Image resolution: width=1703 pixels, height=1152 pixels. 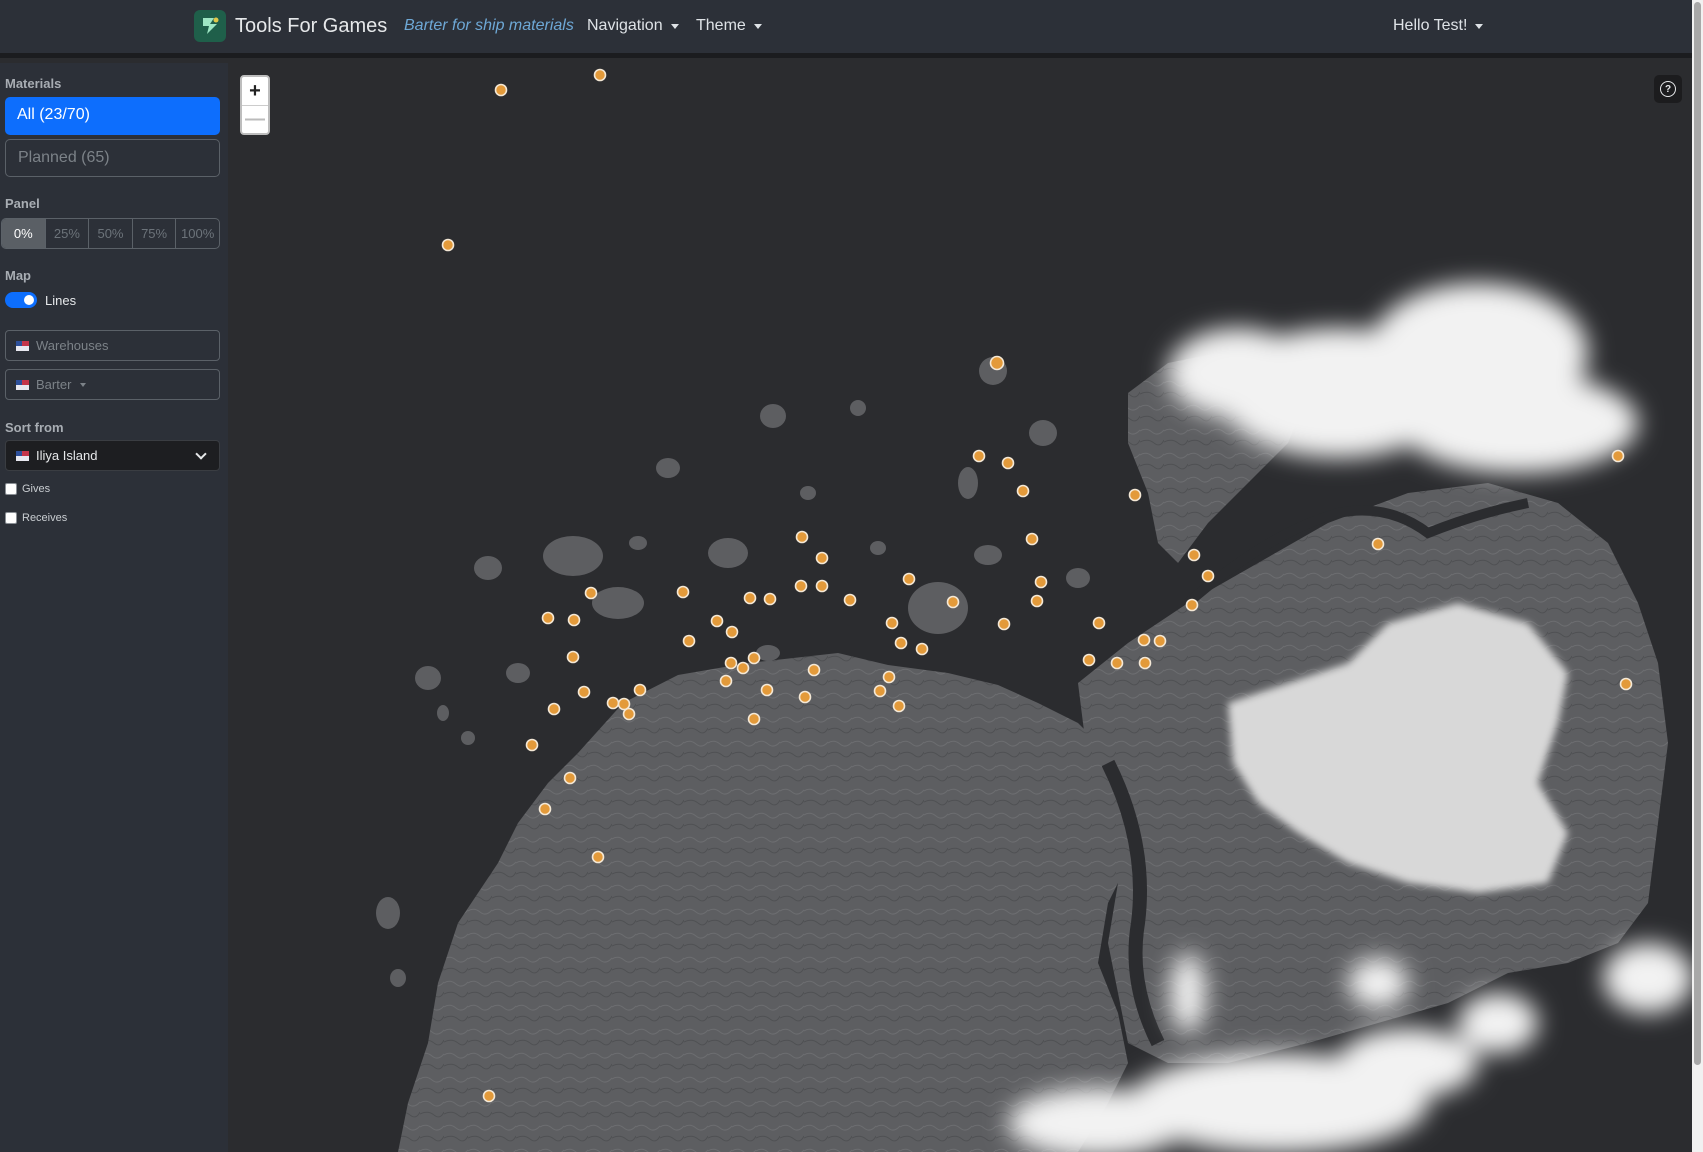 What do you see at coordinates (112, 345) in the screenshot?
I see `warehouses-filter-input: Warehouses` at bounding box center [112, 345].